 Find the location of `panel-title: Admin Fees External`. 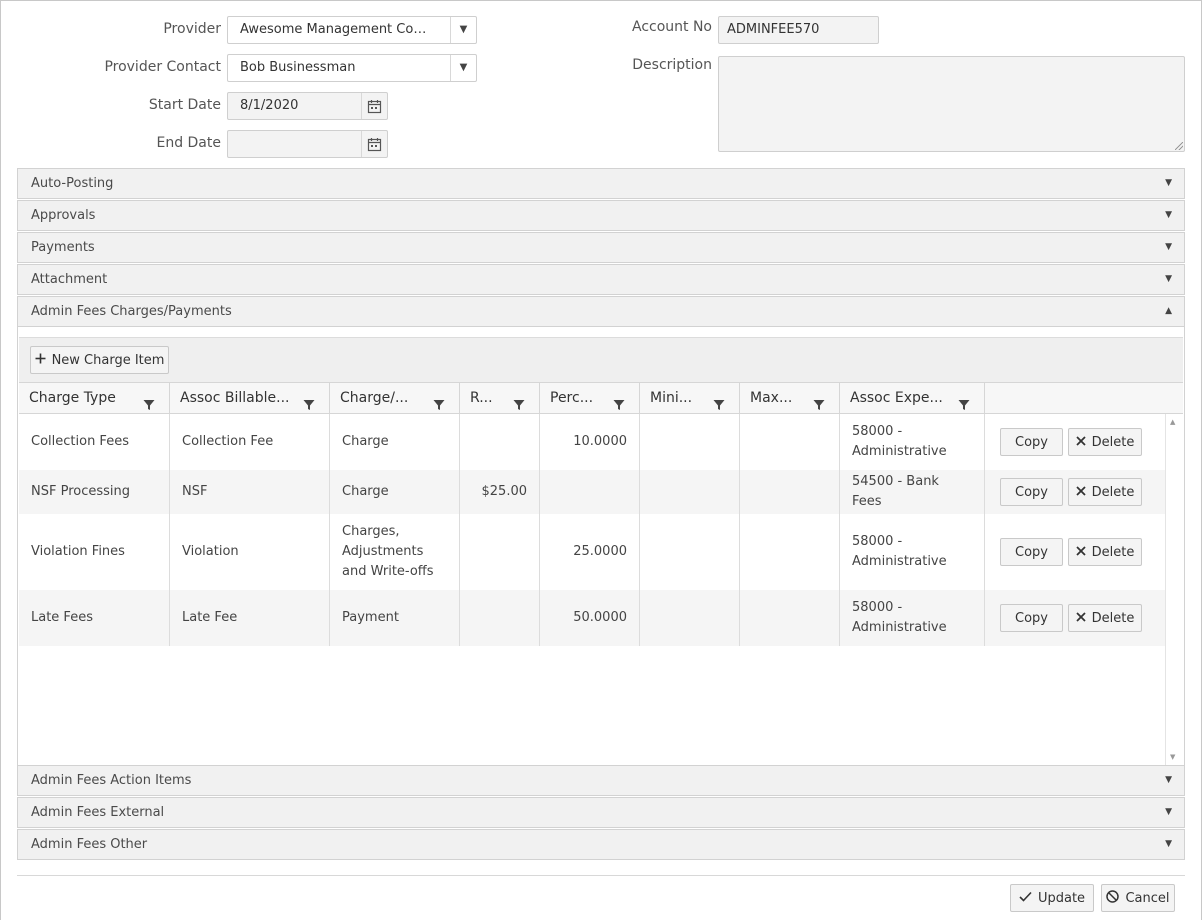

panel-title: Admin Fees External is located at coordinates (98, 812).